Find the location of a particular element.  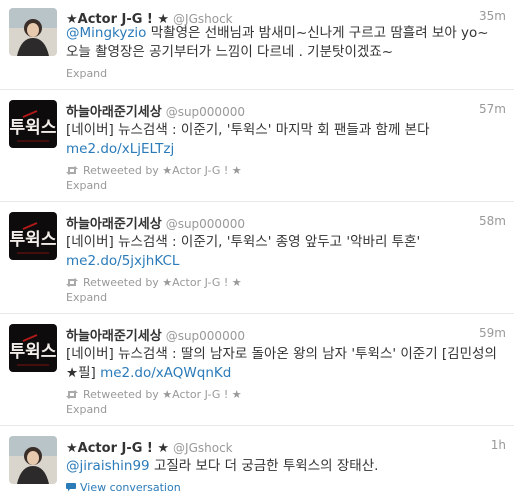

tweet-text: @jiraishin99 고질라 보다 더 궁금한 투윅스의 장태산. is located at coordinates (286, 466).